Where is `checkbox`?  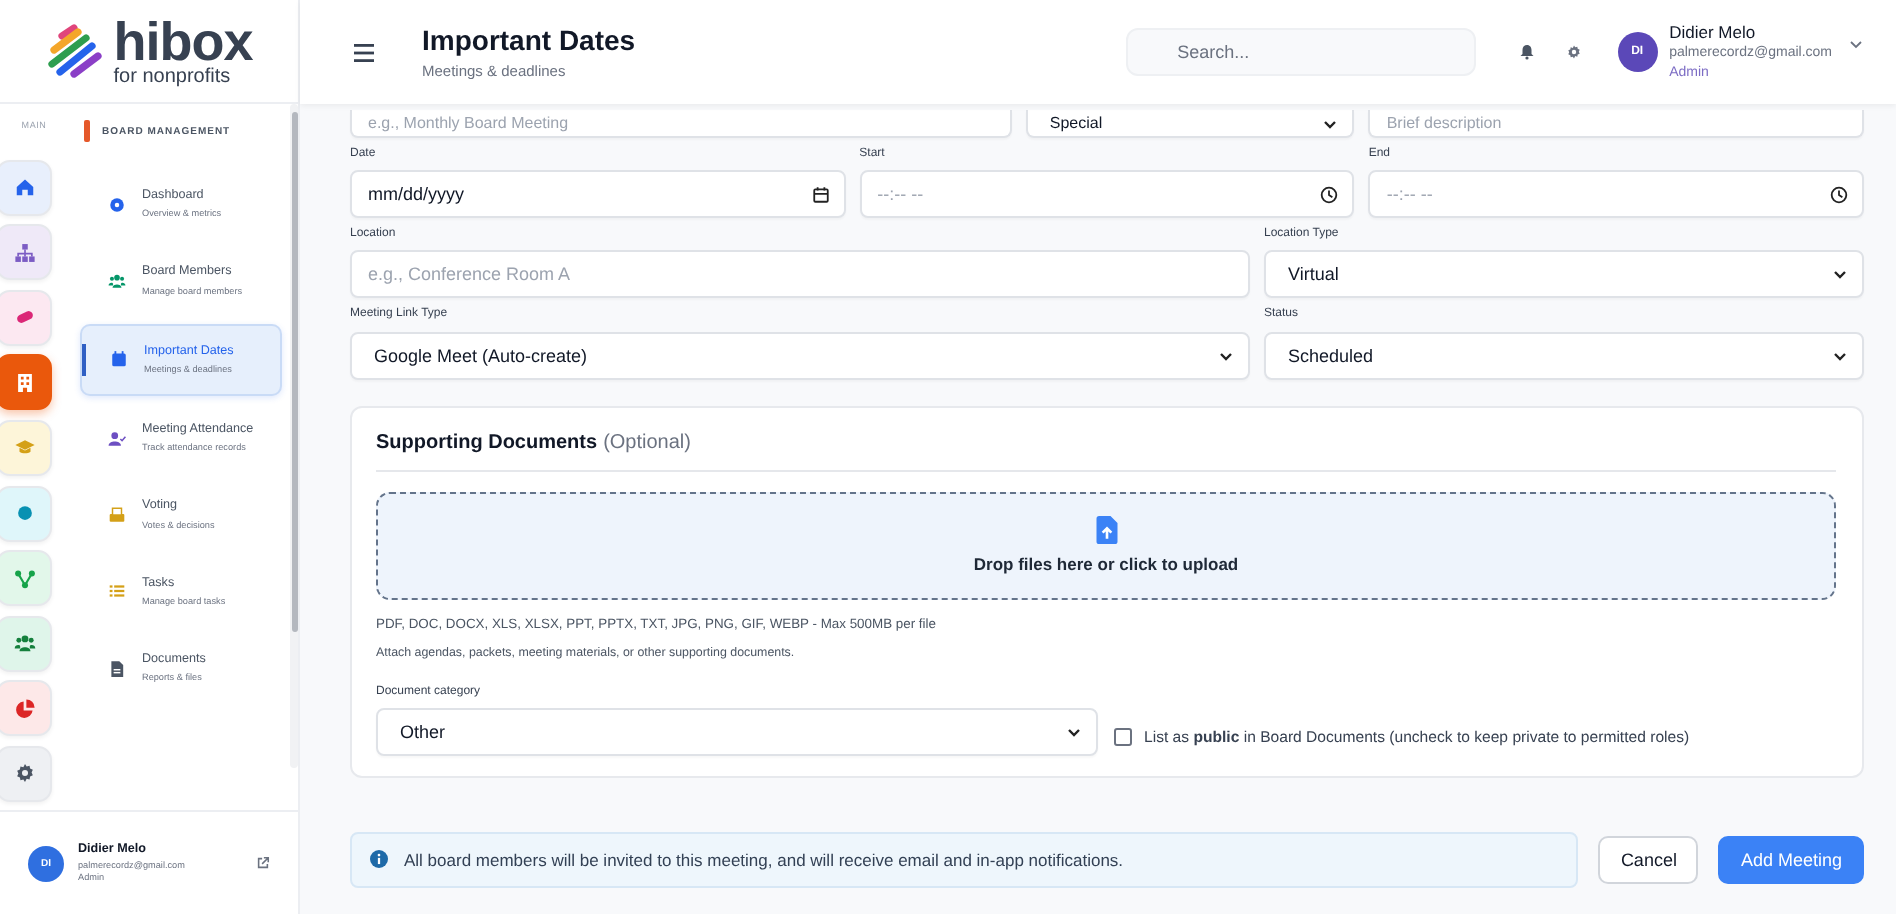
checkbox is located at coordinates (1123, 736).